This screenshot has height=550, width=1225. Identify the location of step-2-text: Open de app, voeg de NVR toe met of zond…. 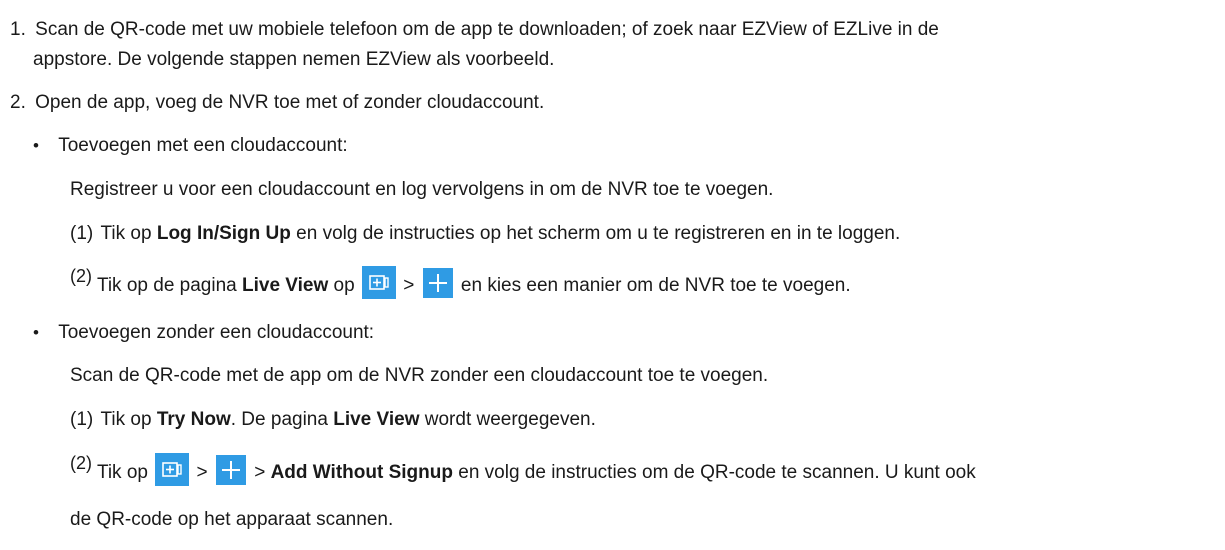
(290, 102).